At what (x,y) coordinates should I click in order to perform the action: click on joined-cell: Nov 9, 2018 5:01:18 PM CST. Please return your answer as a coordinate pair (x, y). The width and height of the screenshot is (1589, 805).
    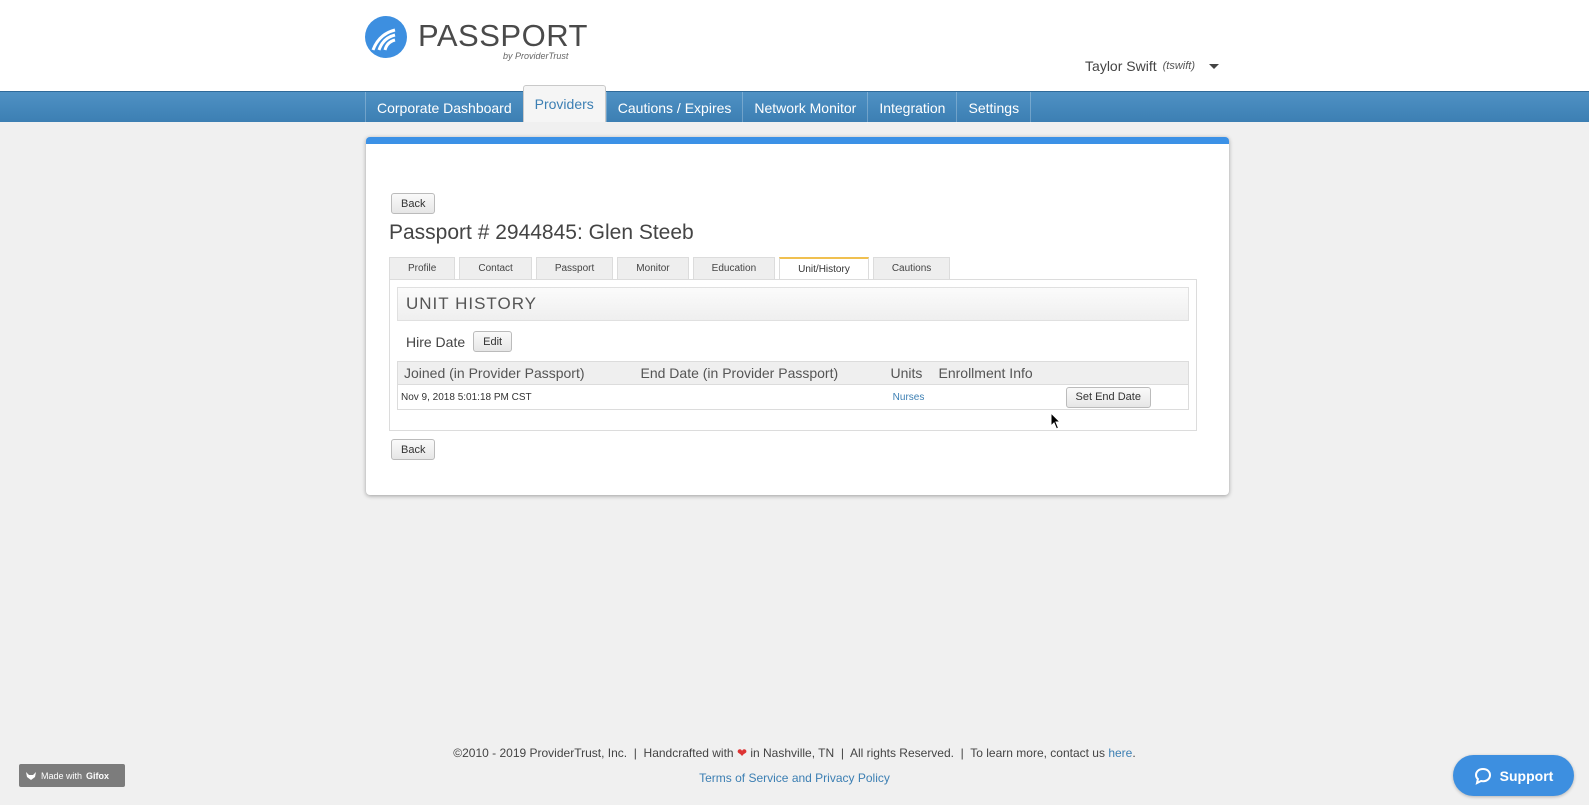
    Looking at the image, I should click on (516, 397).